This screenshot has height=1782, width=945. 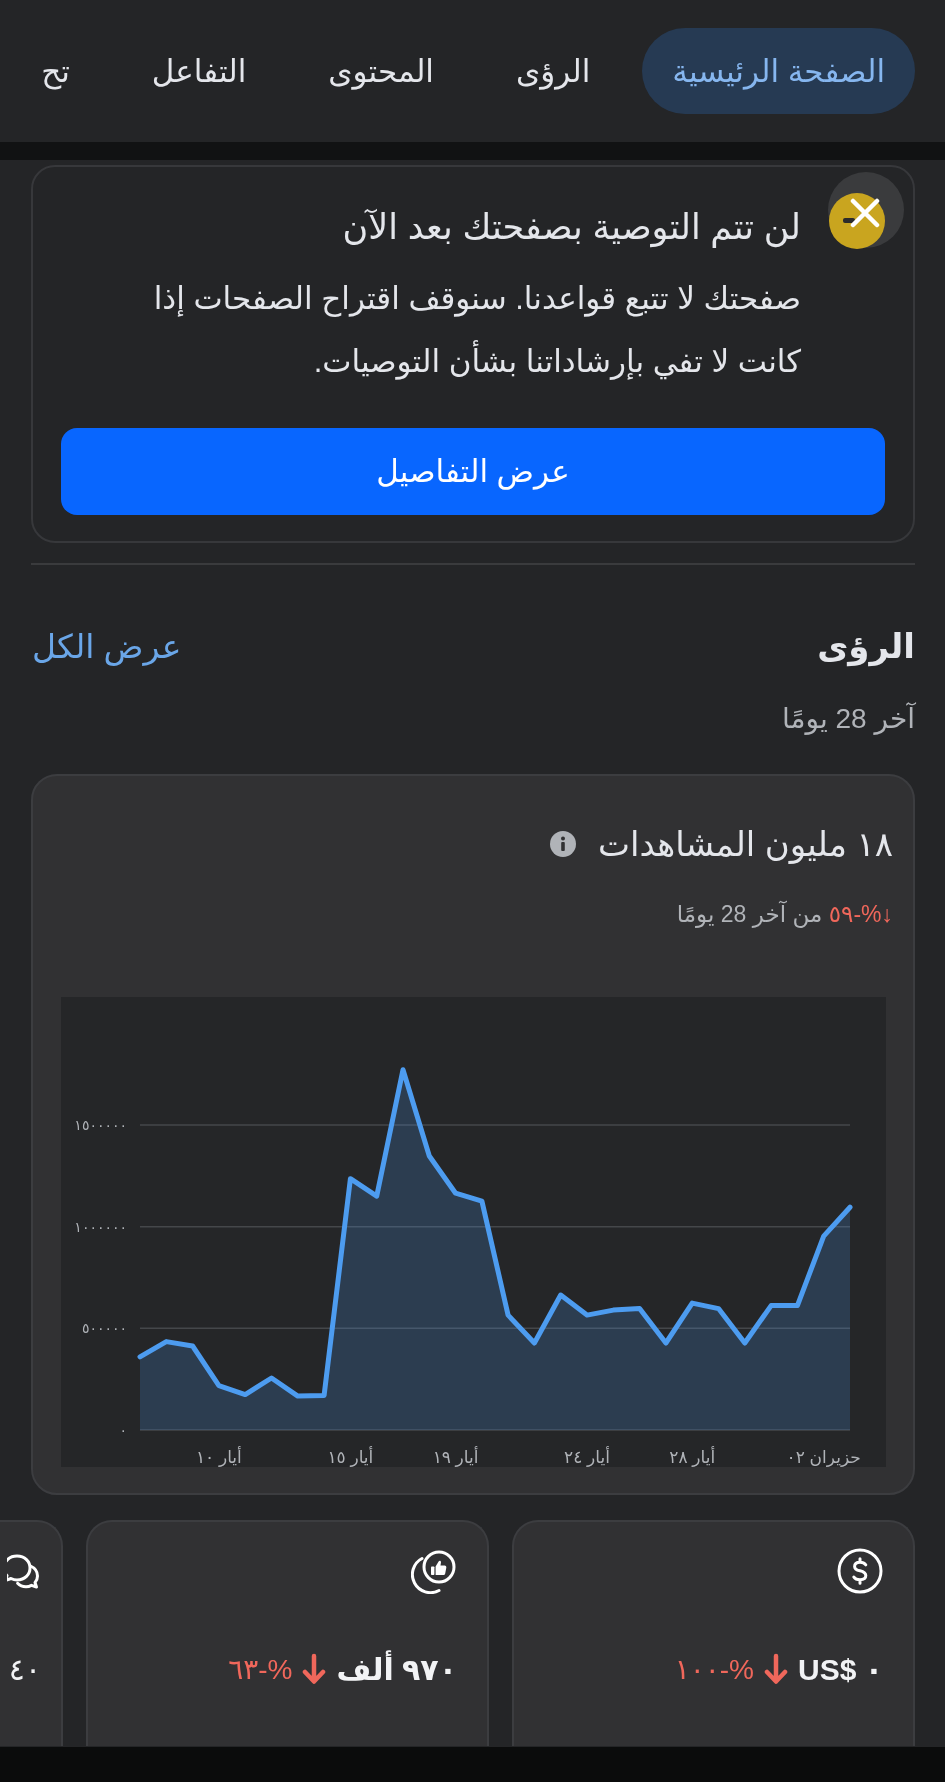 What do you see at coordinates (473, 471) in the screenshot?
I see `view-details-button: عرض التفاصيل` at bounding box center [473, 471].